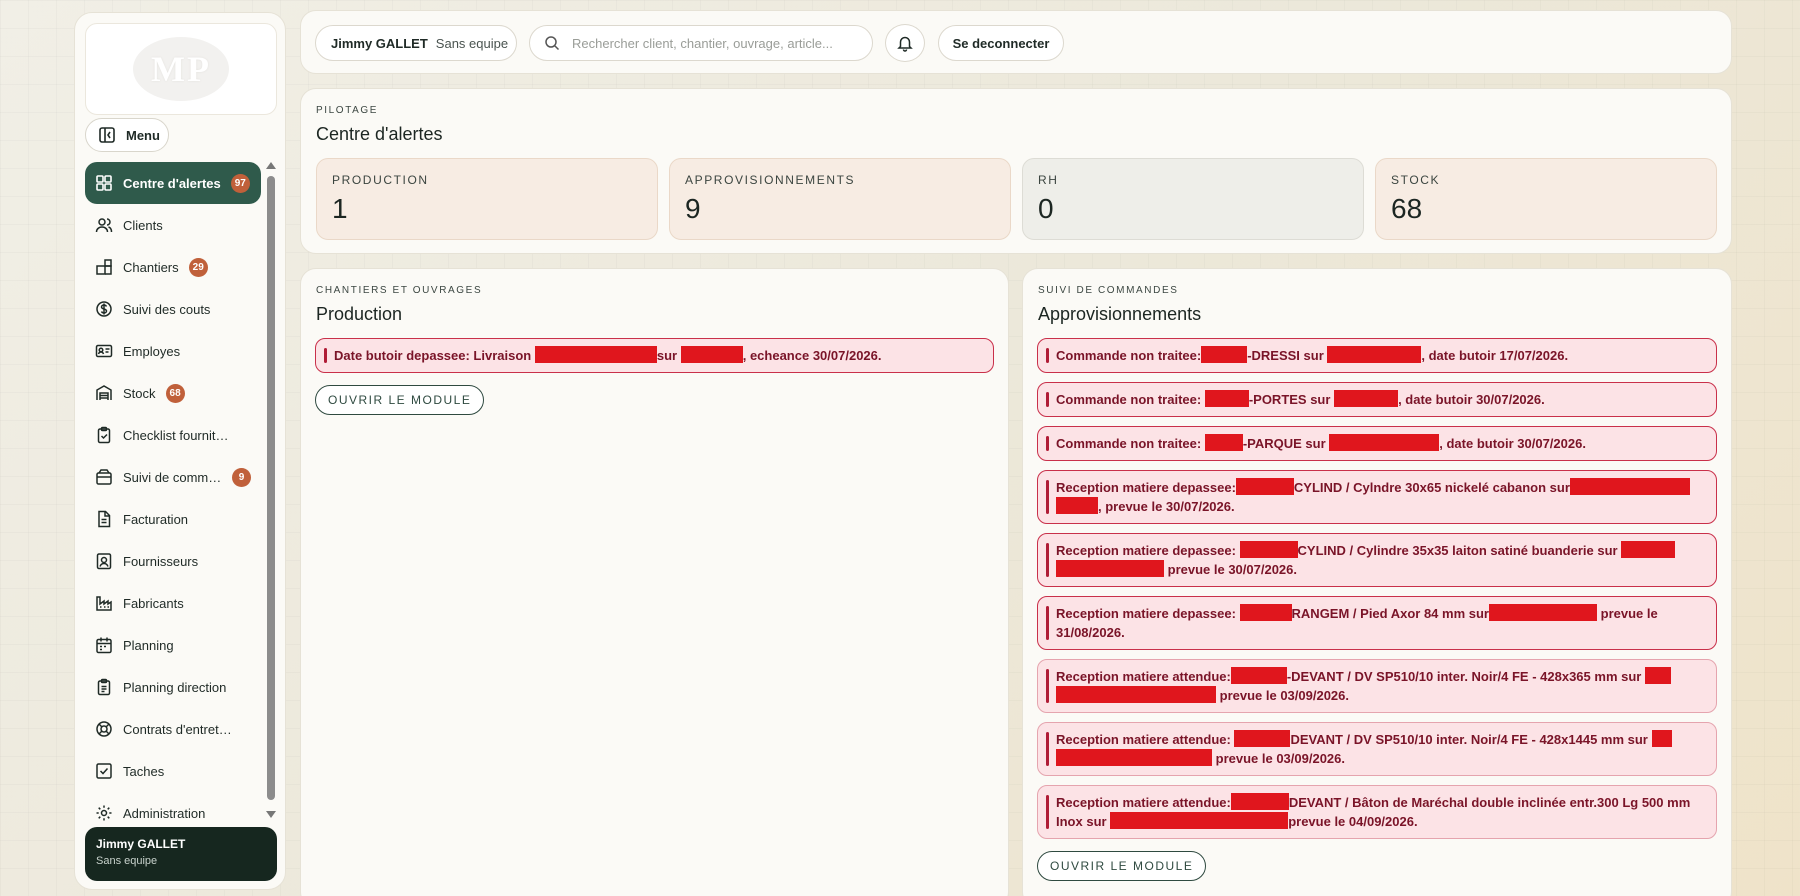  What do you see at coordinates (1193, 199) in the screenshot?
I see `stat-card-rh: RH 0` at bounding box center [1193, 199].